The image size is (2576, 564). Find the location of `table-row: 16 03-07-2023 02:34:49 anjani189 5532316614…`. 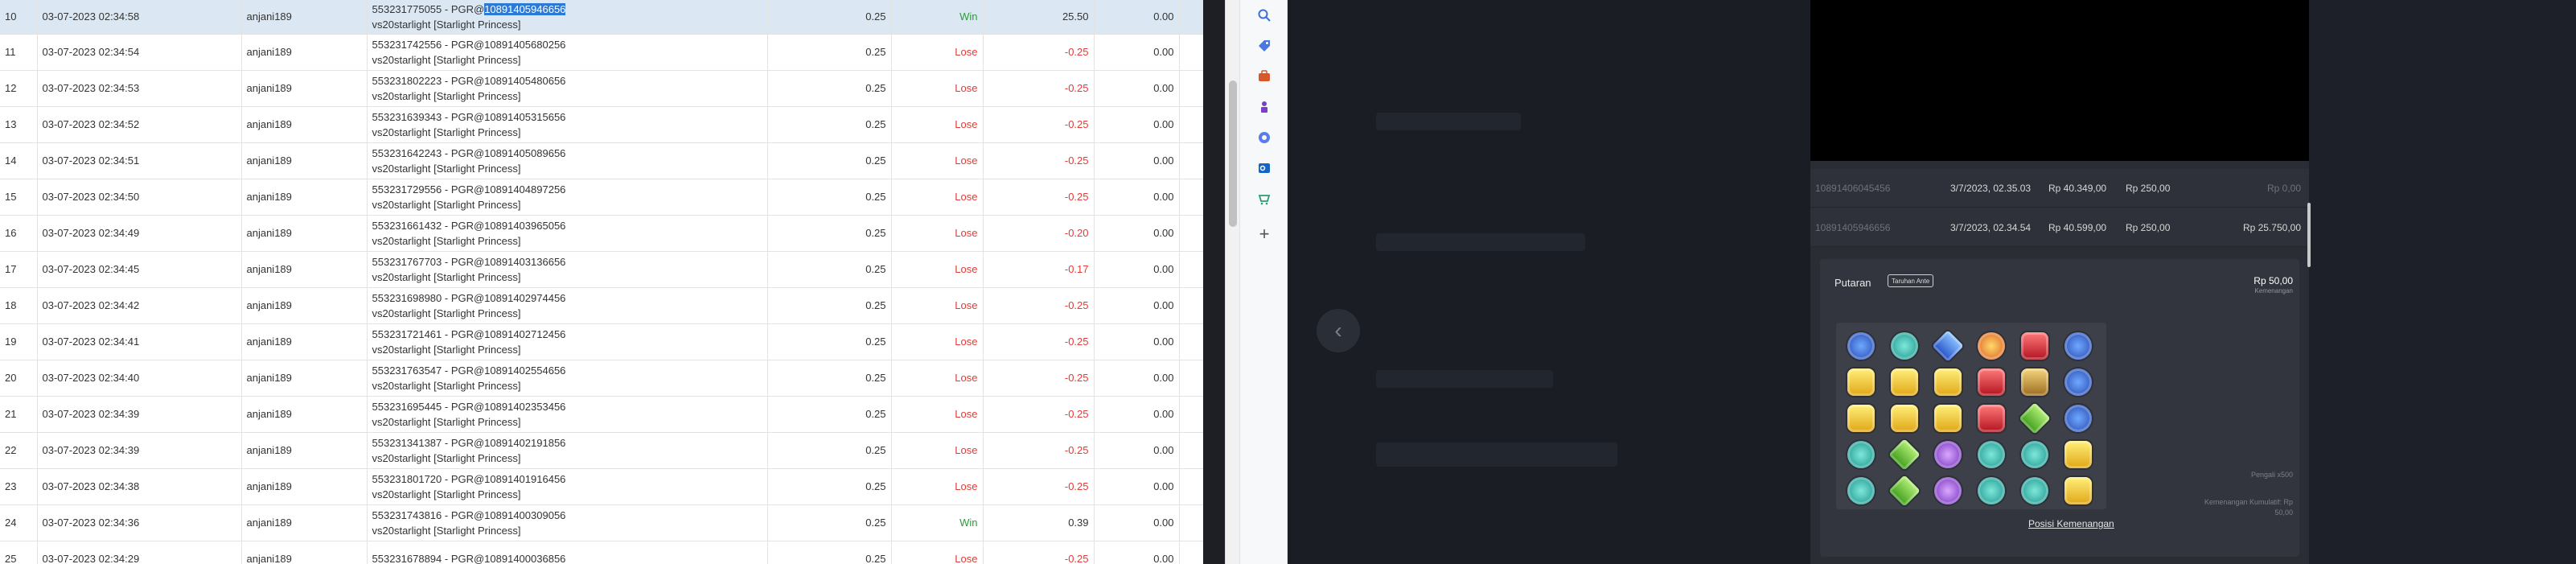

table-row: 16 03-07-2023 02:34:49 anjani189 5532316614… is located at coordinates (601, 233).